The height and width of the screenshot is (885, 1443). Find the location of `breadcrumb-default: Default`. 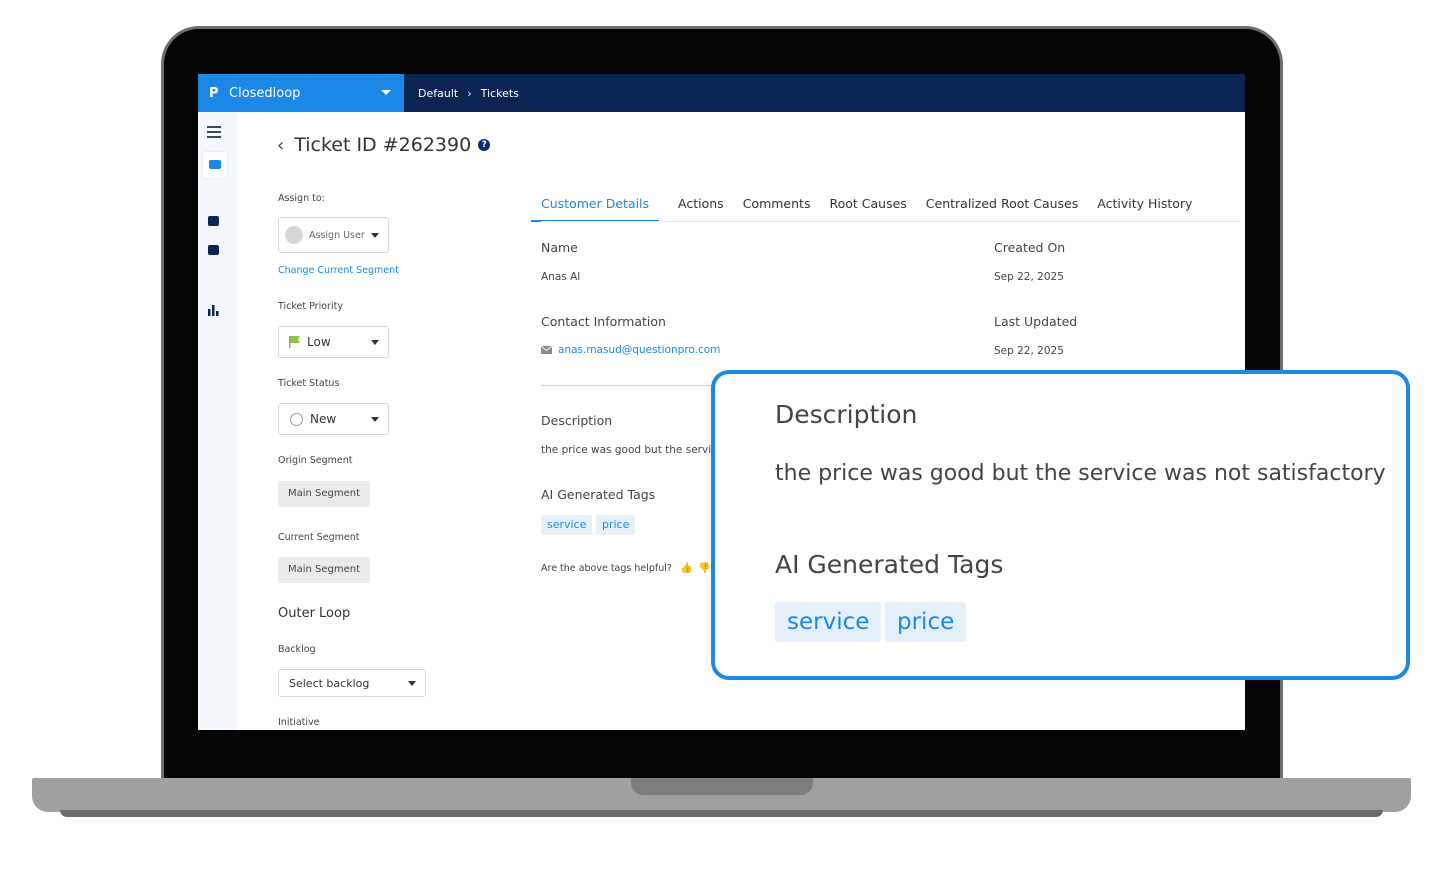

breadcrumb-default: Default is located at coordinates (438, 93).